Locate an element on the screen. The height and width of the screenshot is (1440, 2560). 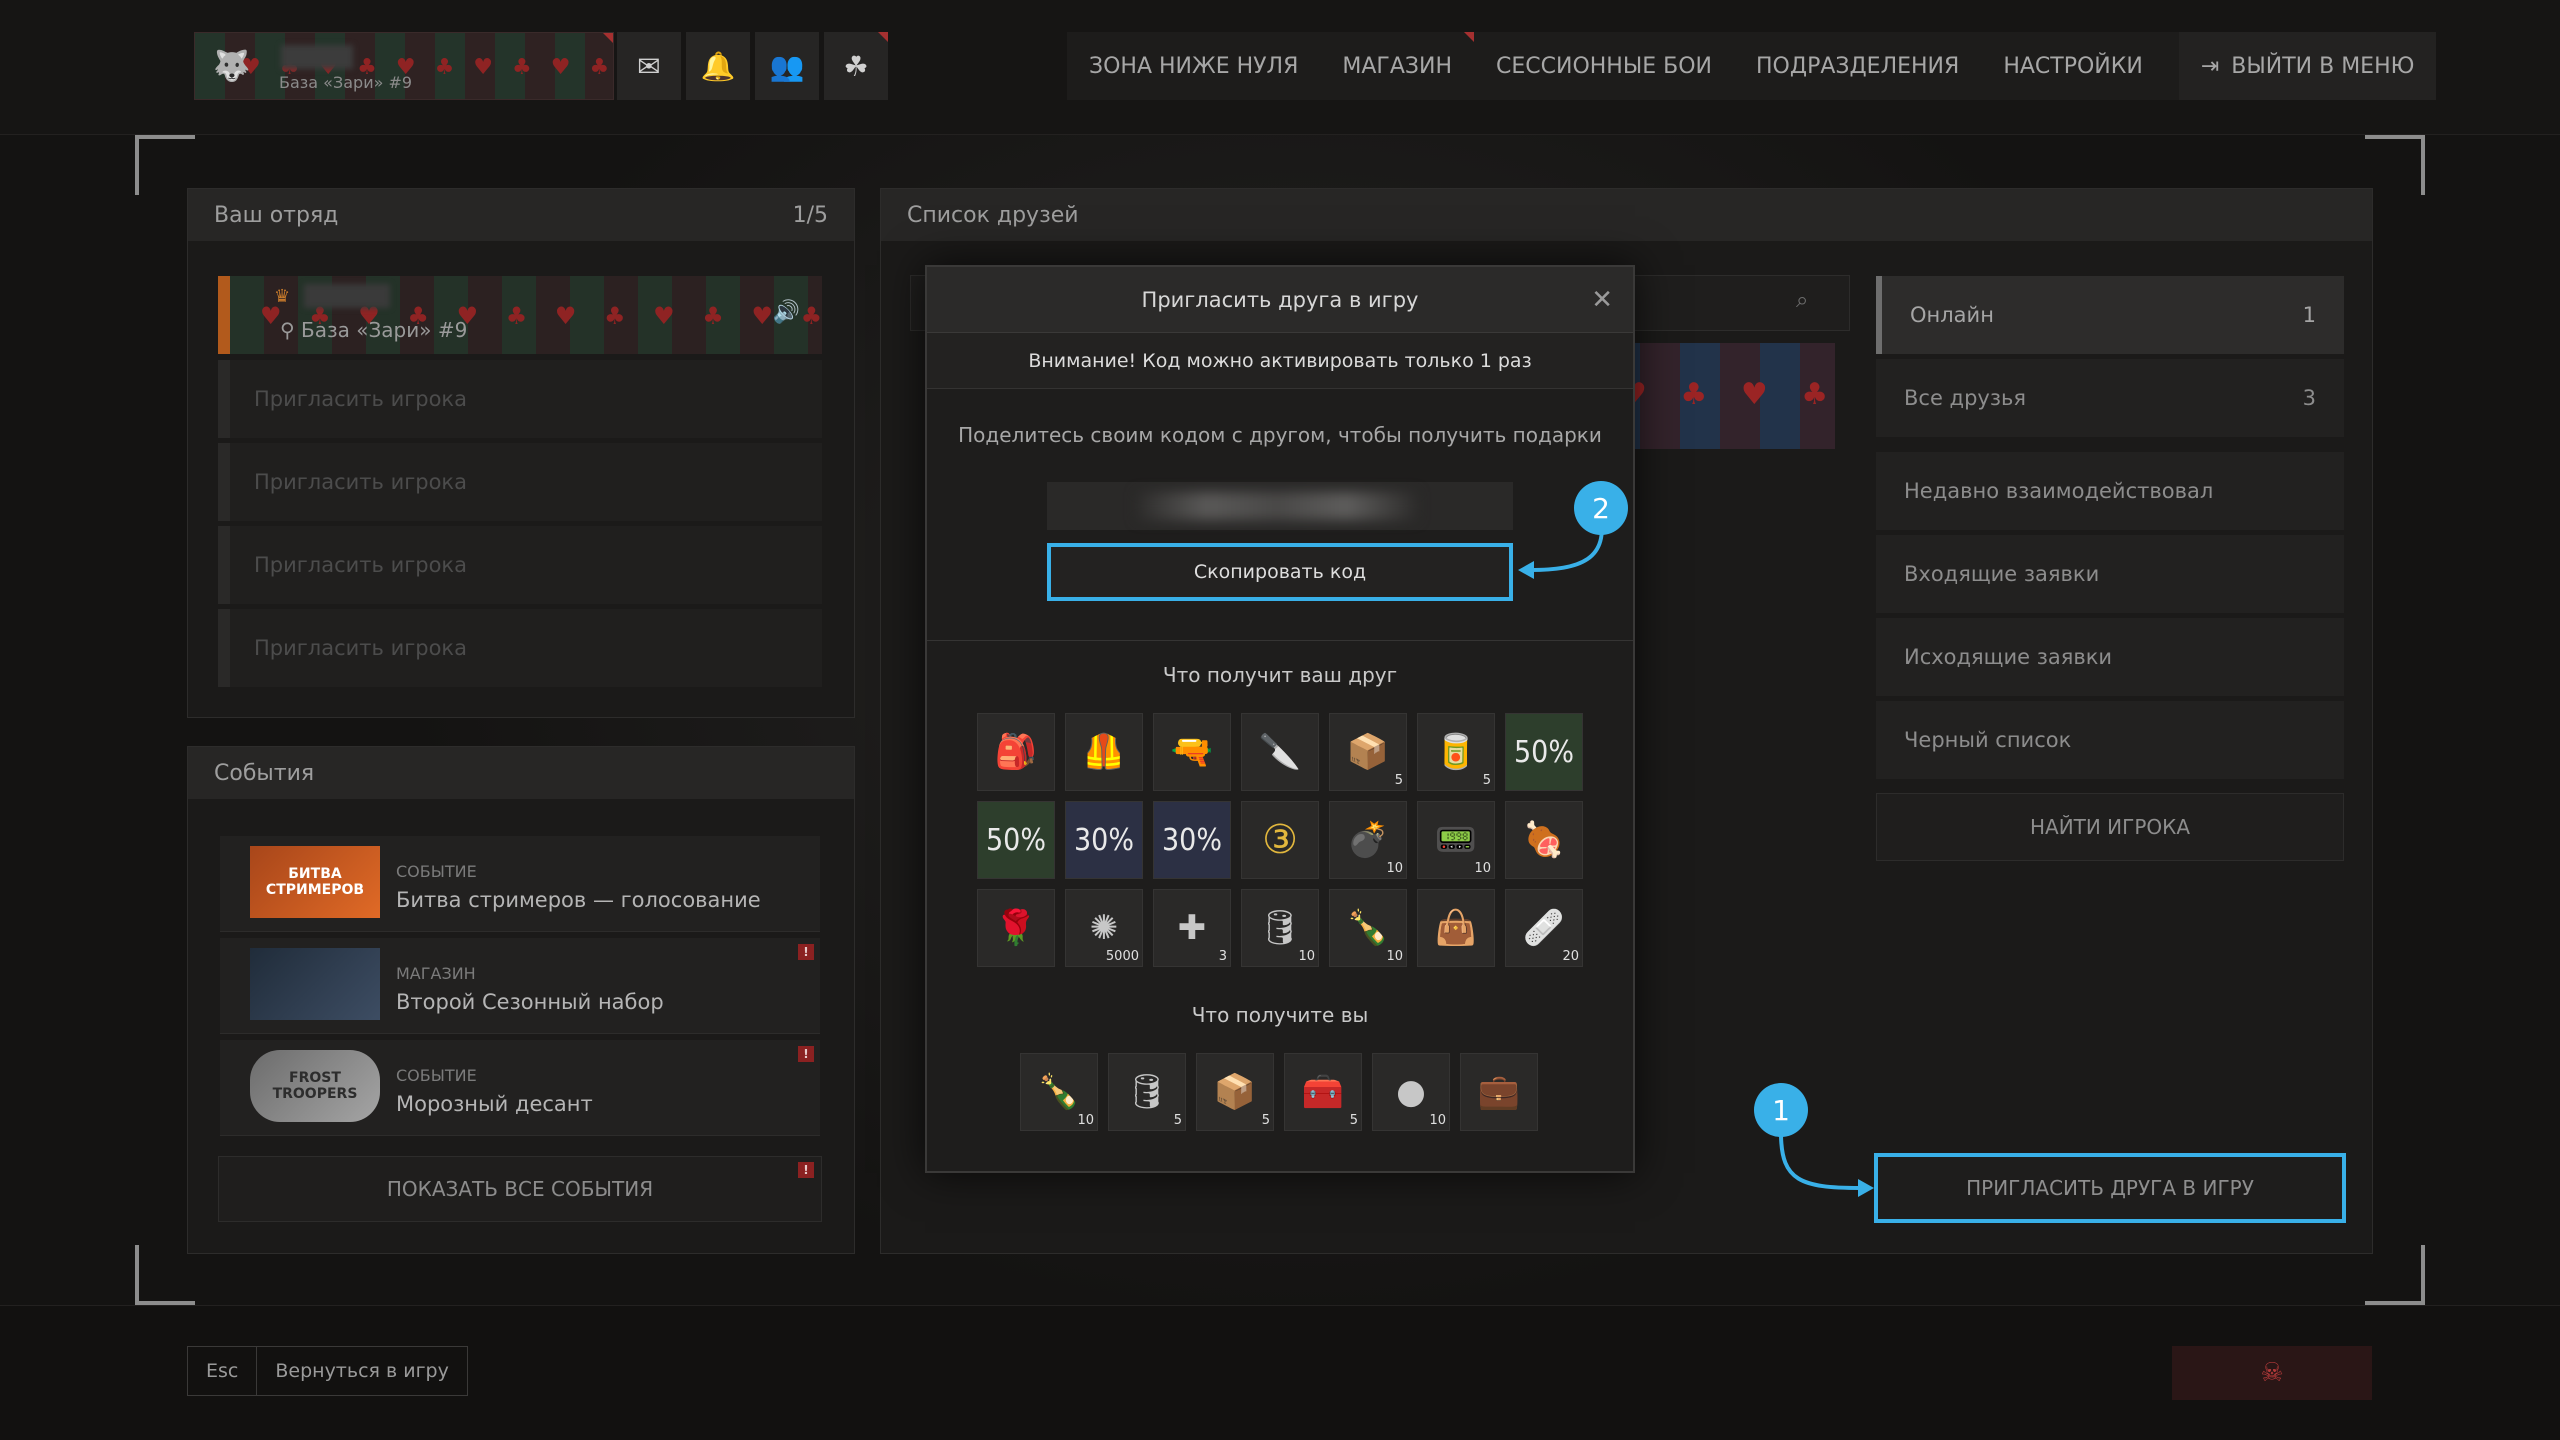
friend-rewards-title: Что получит ваш друг is located at coordinates (1280, 675).